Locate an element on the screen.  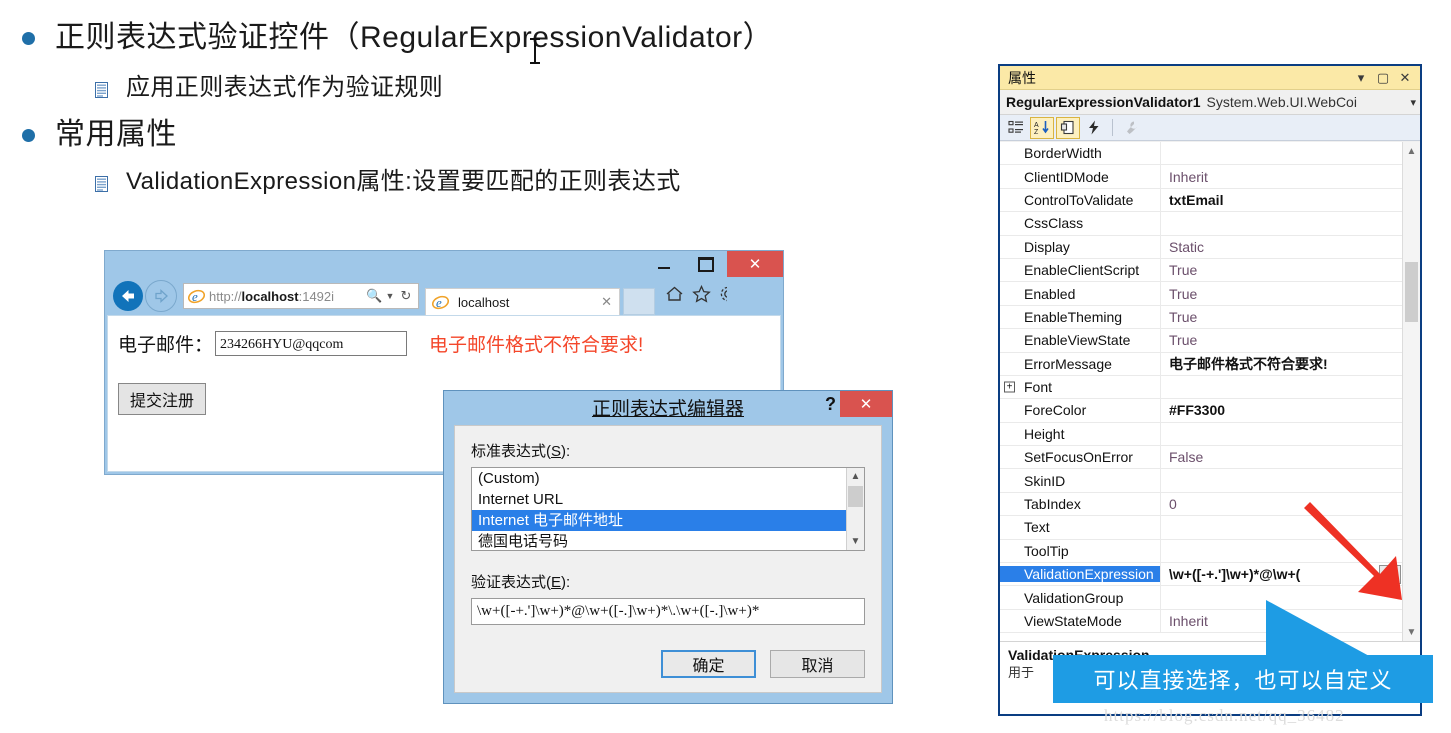
email-form-row: 电子邮件： 234266HYU@qqcom 电子邮件格式不符合要求! is located at coordinates (449, 343).